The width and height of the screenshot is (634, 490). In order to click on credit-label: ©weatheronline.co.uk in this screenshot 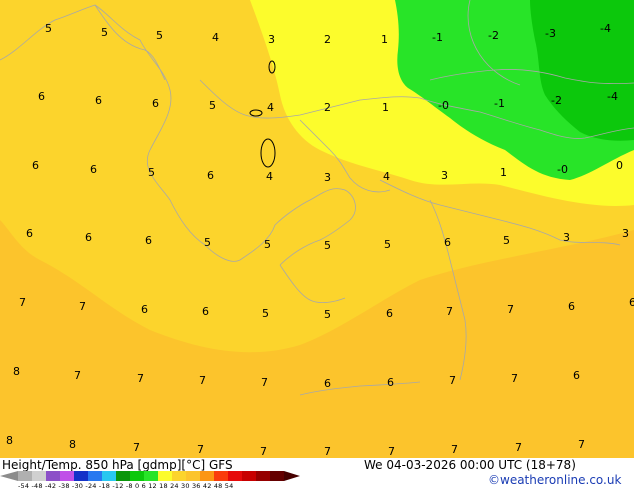, I will do `click(555, 480)`.